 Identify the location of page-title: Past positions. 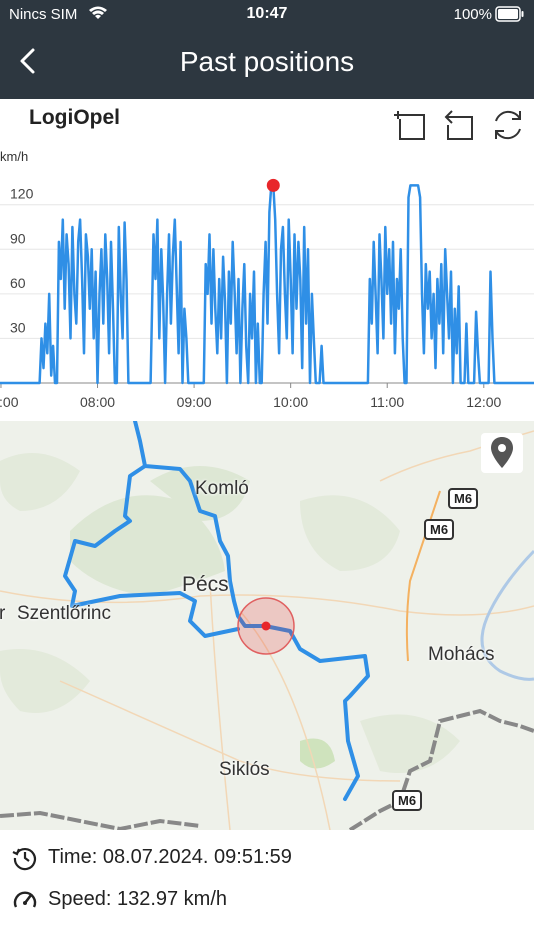
(267, 61).